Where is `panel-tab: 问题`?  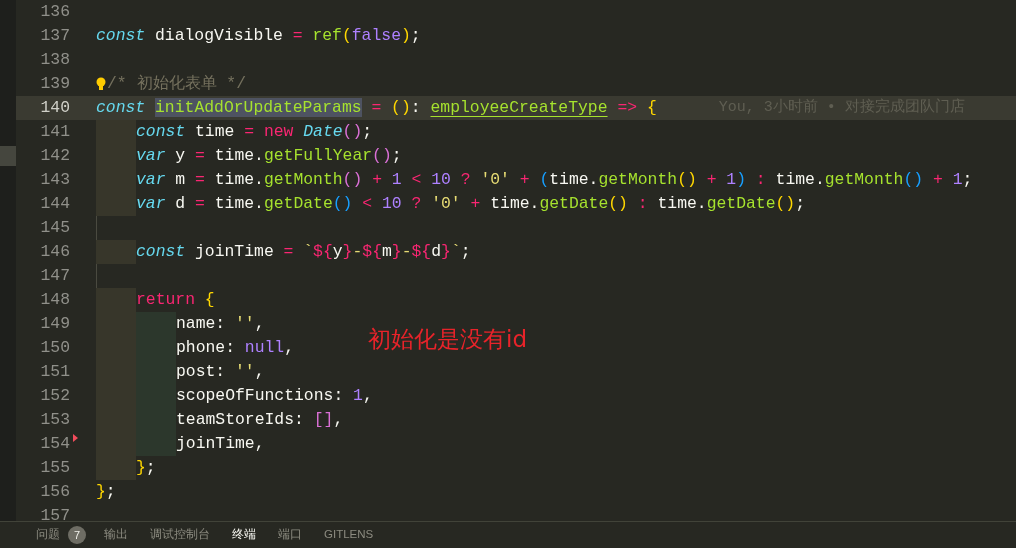 panel-tab: 问题 is located at coordinates (48, 535).